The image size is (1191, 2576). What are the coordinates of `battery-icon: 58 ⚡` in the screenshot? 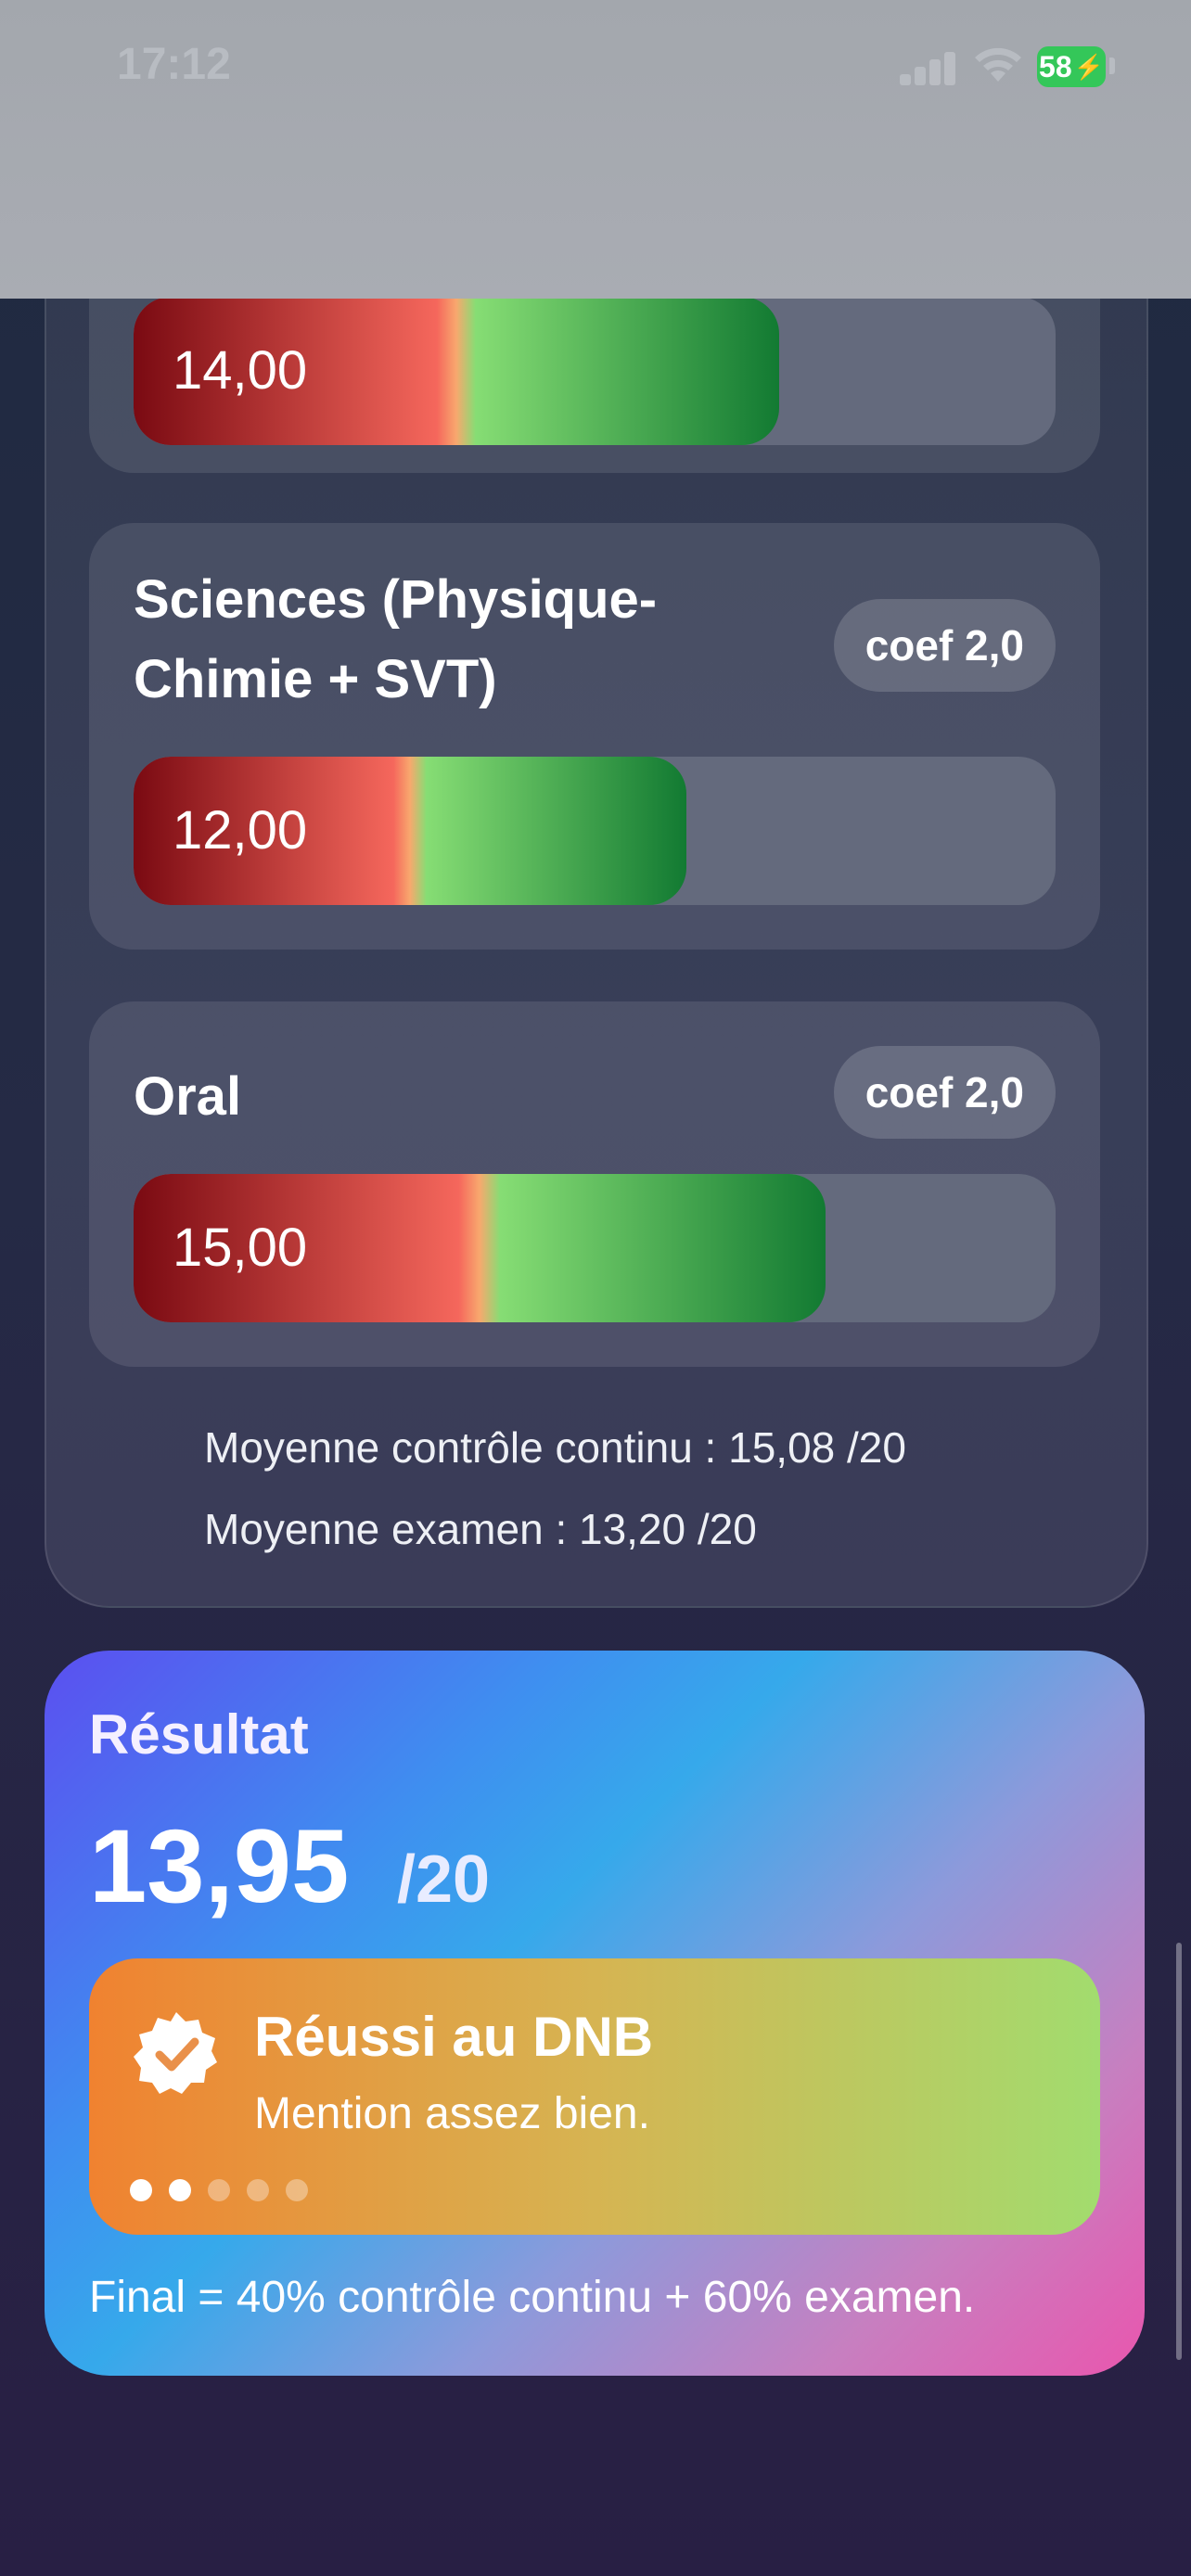 It's located at (1071, 66).